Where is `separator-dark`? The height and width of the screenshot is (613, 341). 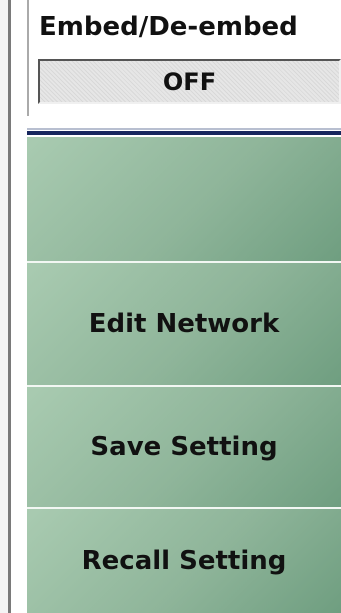 separator-dark is located at coordinates (184, 133).